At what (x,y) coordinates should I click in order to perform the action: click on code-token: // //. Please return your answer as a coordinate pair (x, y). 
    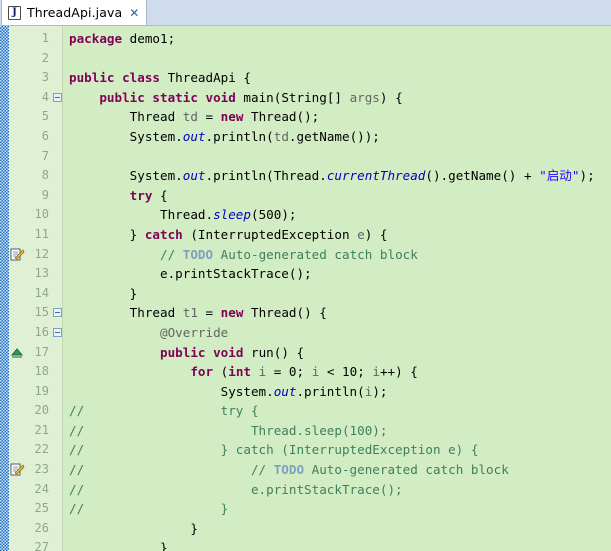
    Looking at the image, I should click on (171, 470).